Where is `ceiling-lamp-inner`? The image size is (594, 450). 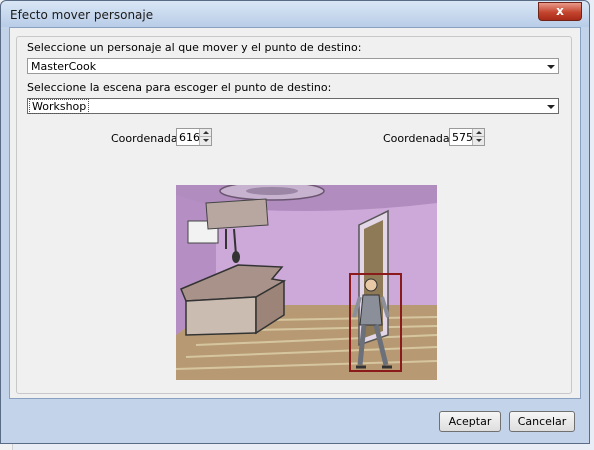
ceiling-lamp-inner is located at coordinates (272, 191).